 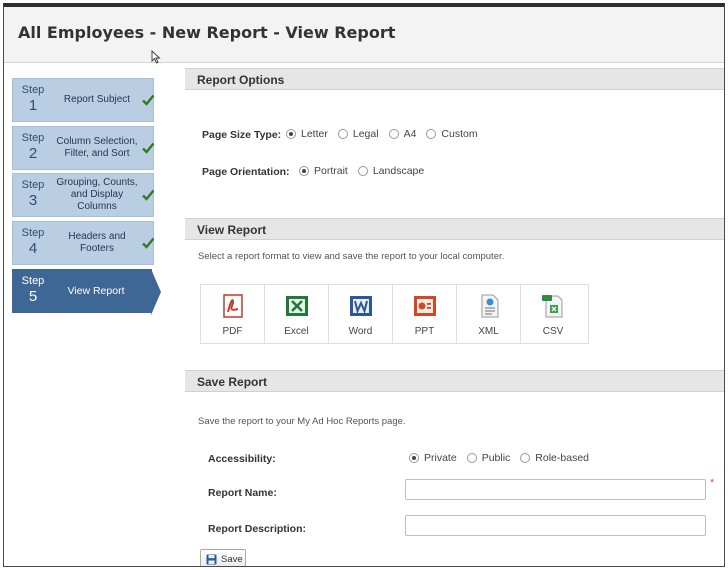 I want to click on page-size-label: Page Size Type:, so click(x=242, y=135).